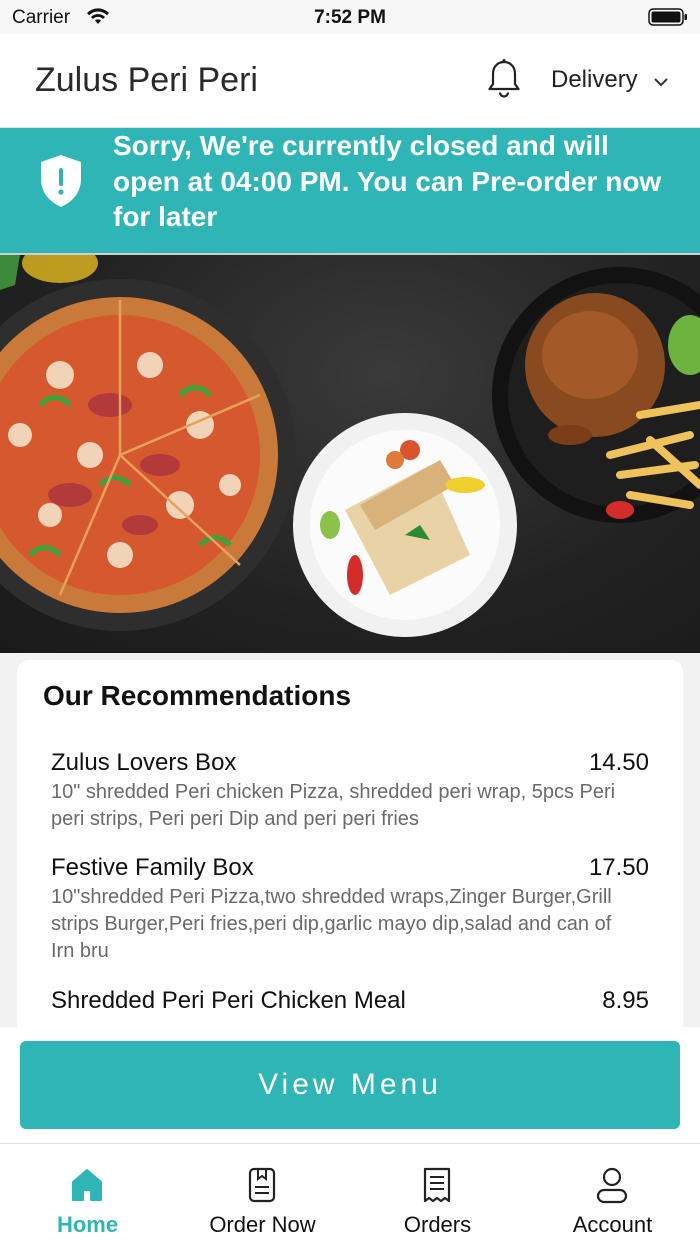 The image size is (700, 1244). What do you see at coordinates (612, 1224) in the screenshot?
I see `tab-label: Account` at bounding box center [612, 1224].